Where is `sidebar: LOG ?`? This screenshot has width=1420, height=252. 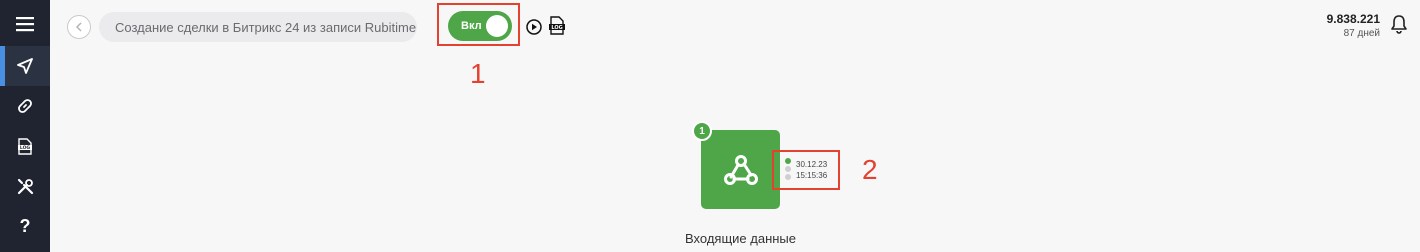
sidebar: LOG ? is located at coordinates (25, 126).